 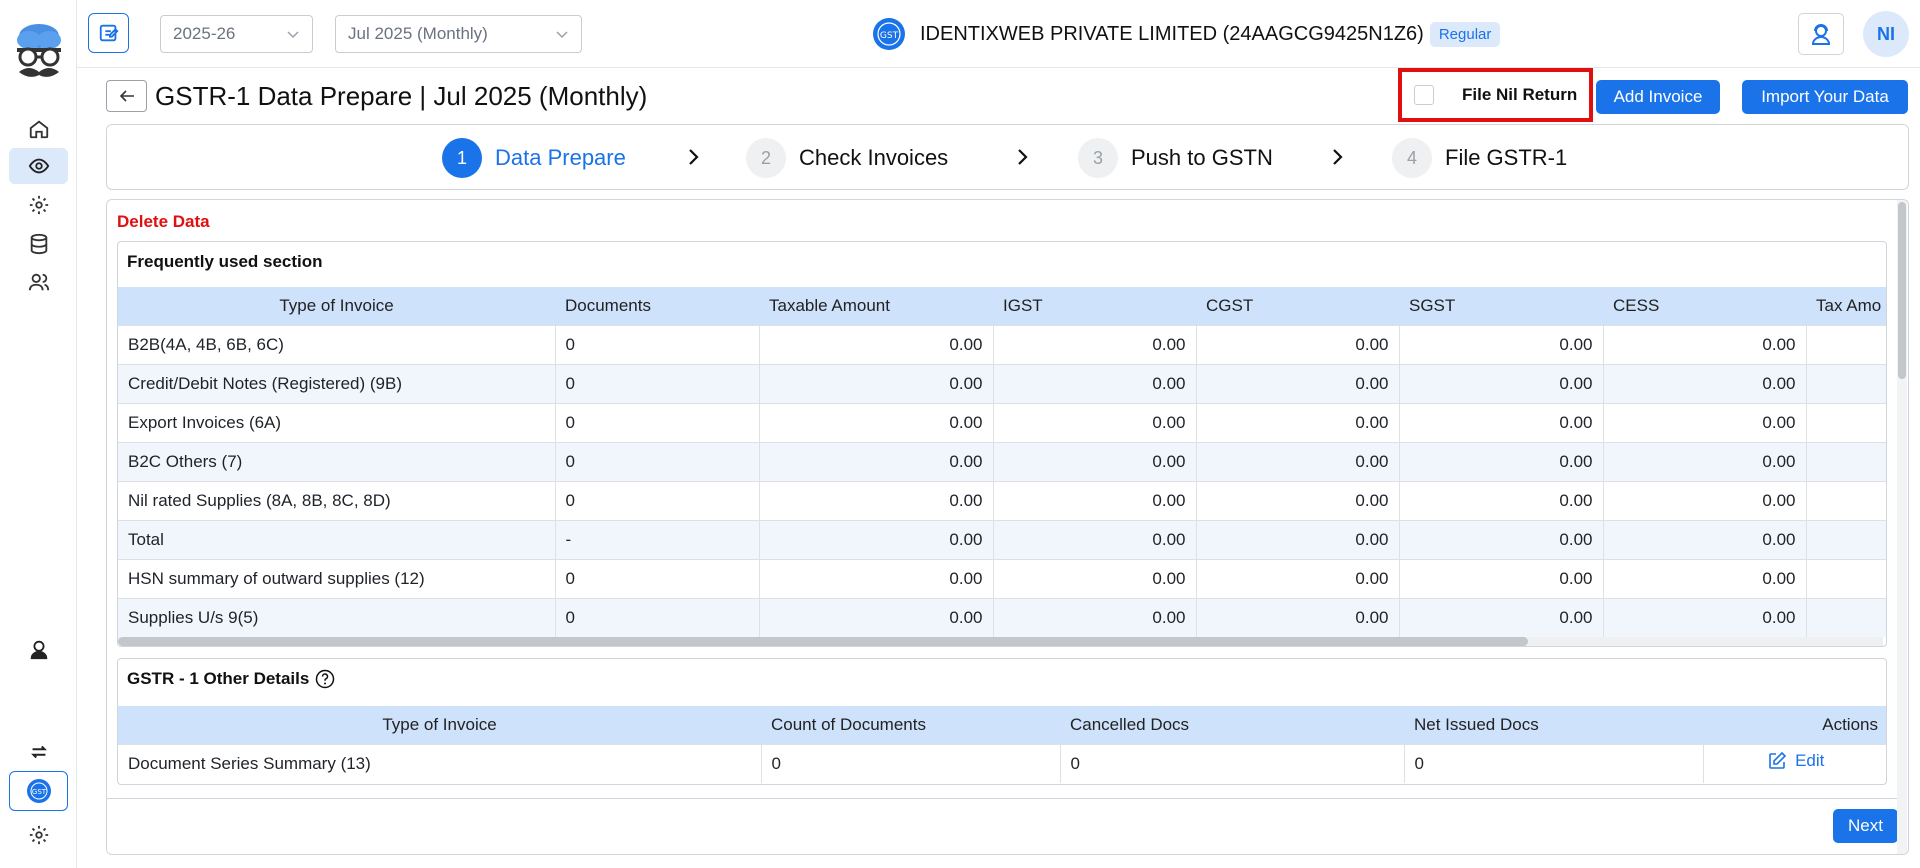 What do you see at coordinates (337, 500) in the screenshot?
I see `table-cell: Nil rated Supplies (8A, 8B, 8C, 8D)` at bounding box center [337, 500].